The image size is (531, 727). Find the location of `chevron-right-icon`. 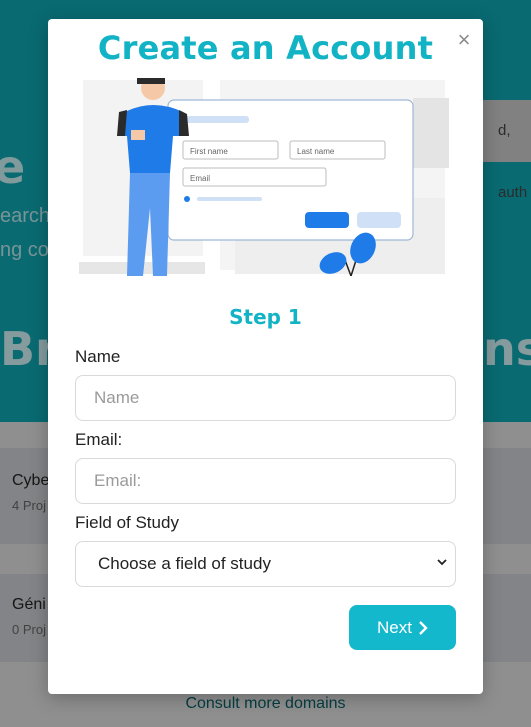

chevron-right-icon is located at coordinates (423, 627).